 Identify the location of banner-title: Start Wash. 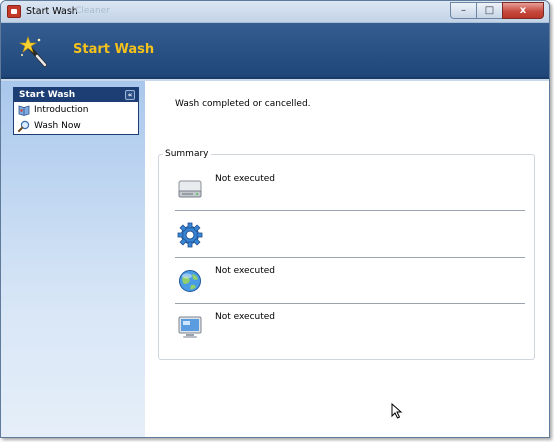
(114, 49).